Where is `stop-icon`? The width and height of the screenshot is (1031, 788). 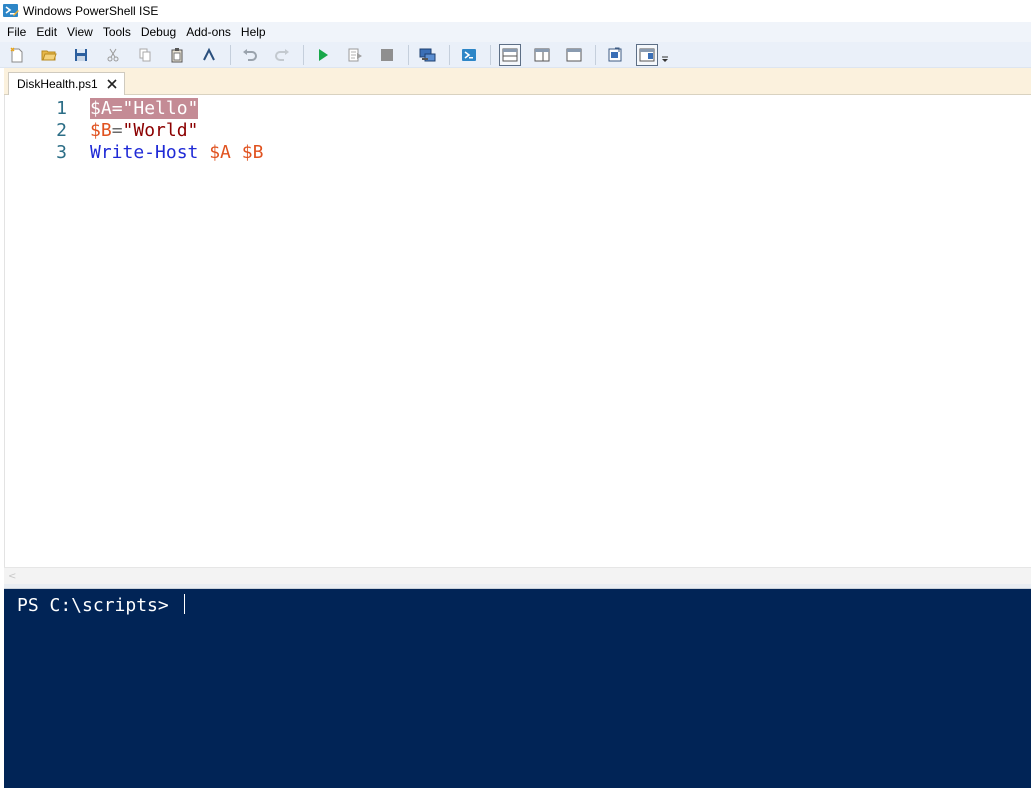
stop-icon is located at coordinates (387, 55).